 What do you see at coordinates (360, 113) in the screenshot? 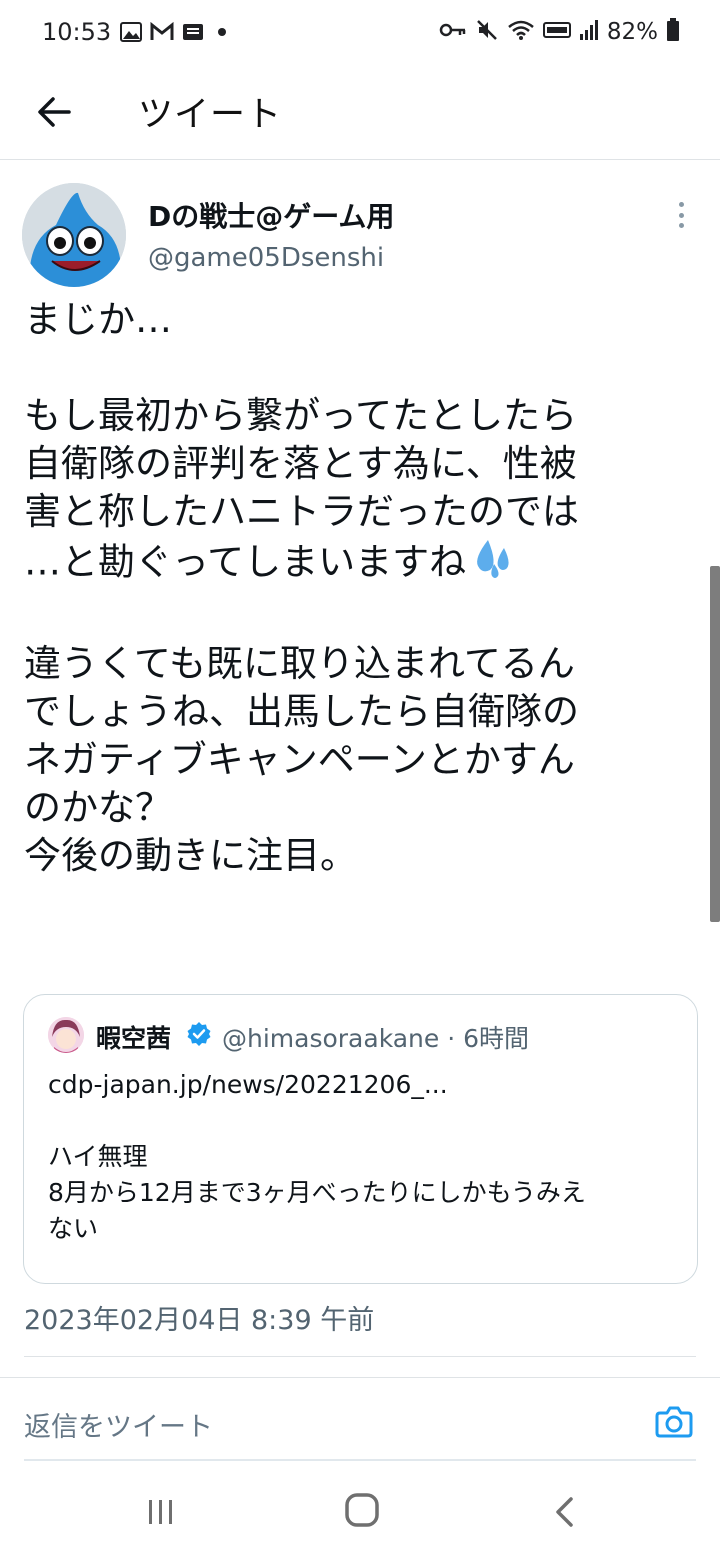
I see `header: ツイート` at bounding box center [360, 113].